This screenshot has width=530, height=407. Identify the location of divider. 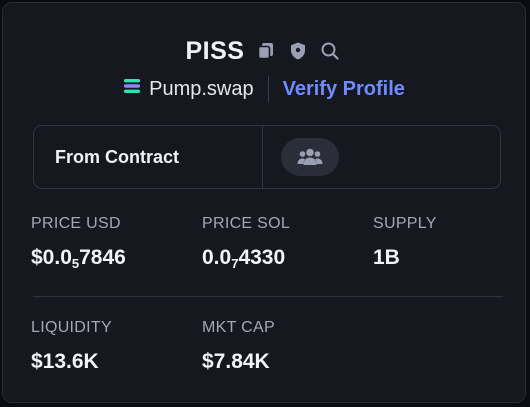
(268, 89).